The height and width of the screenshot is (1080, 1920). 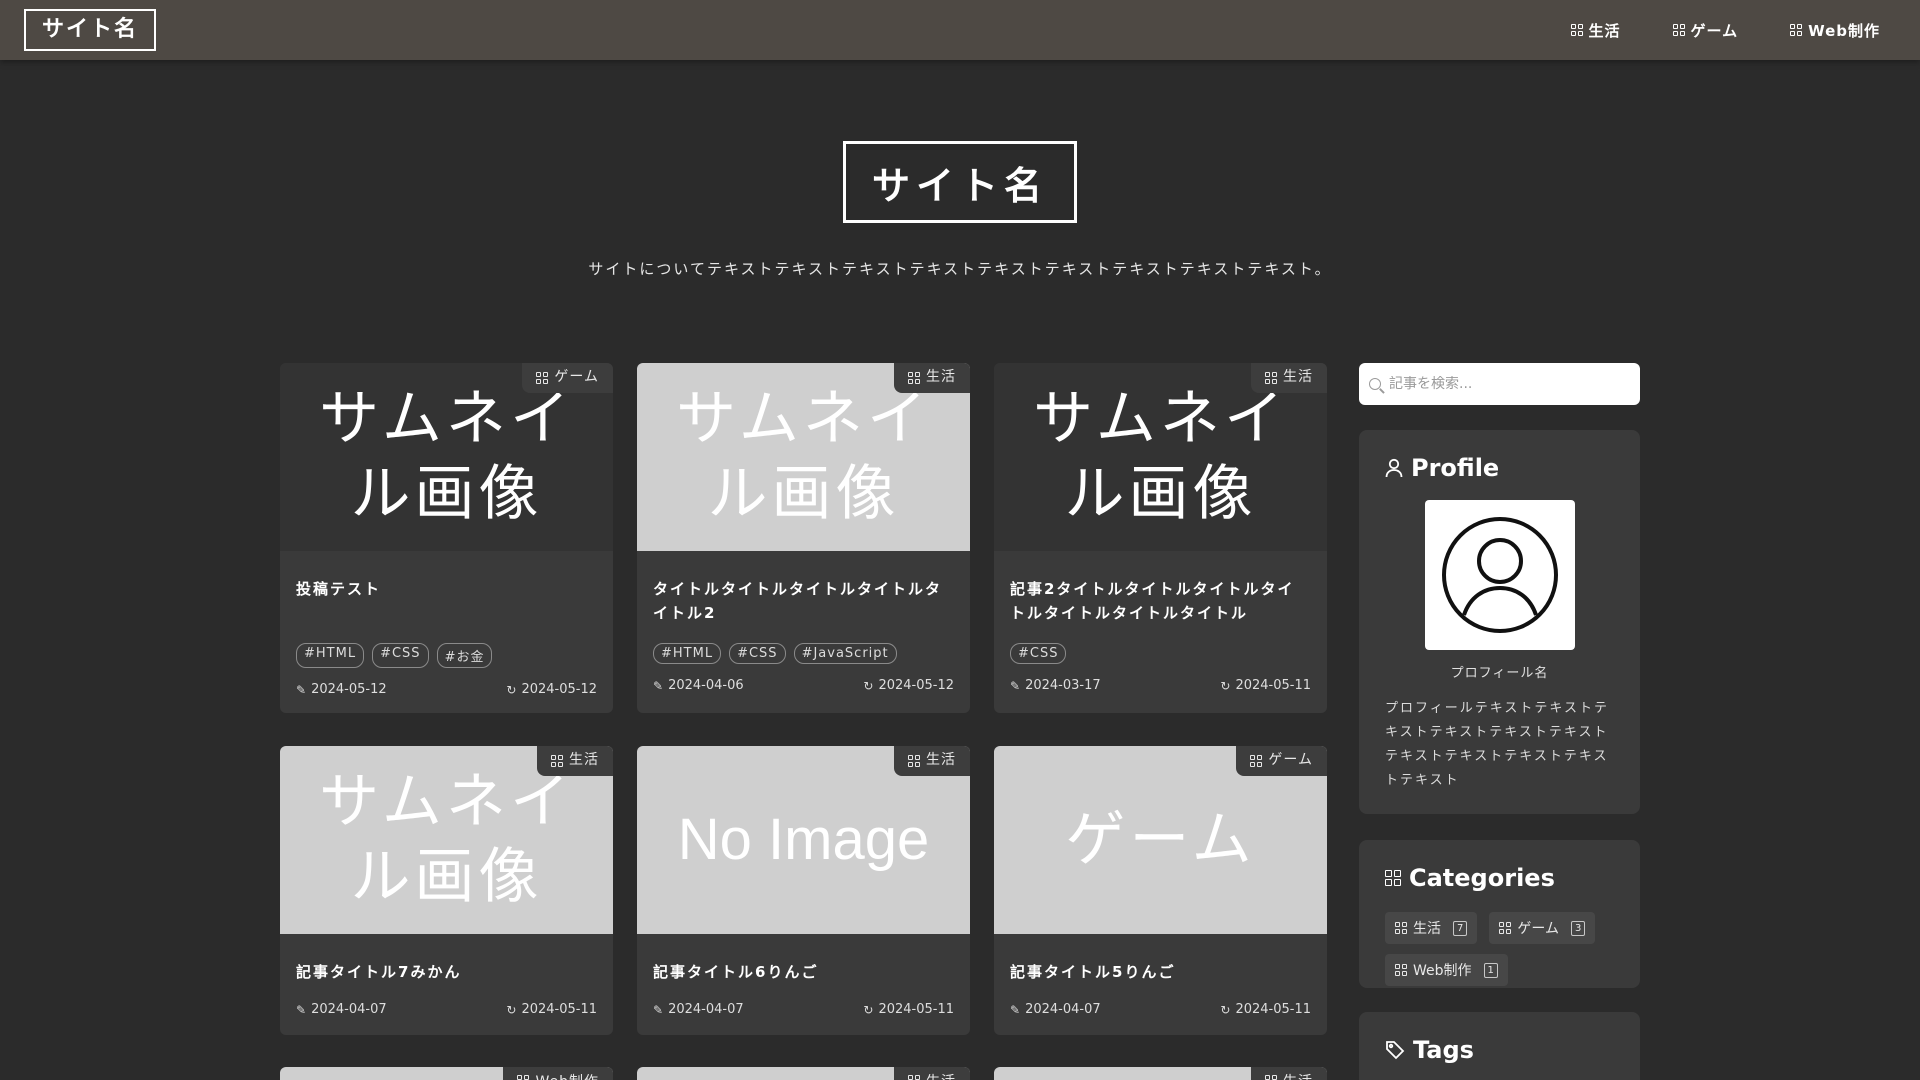 I want to click on tags-title-text: Tags, so click(x=1443, y=1050).